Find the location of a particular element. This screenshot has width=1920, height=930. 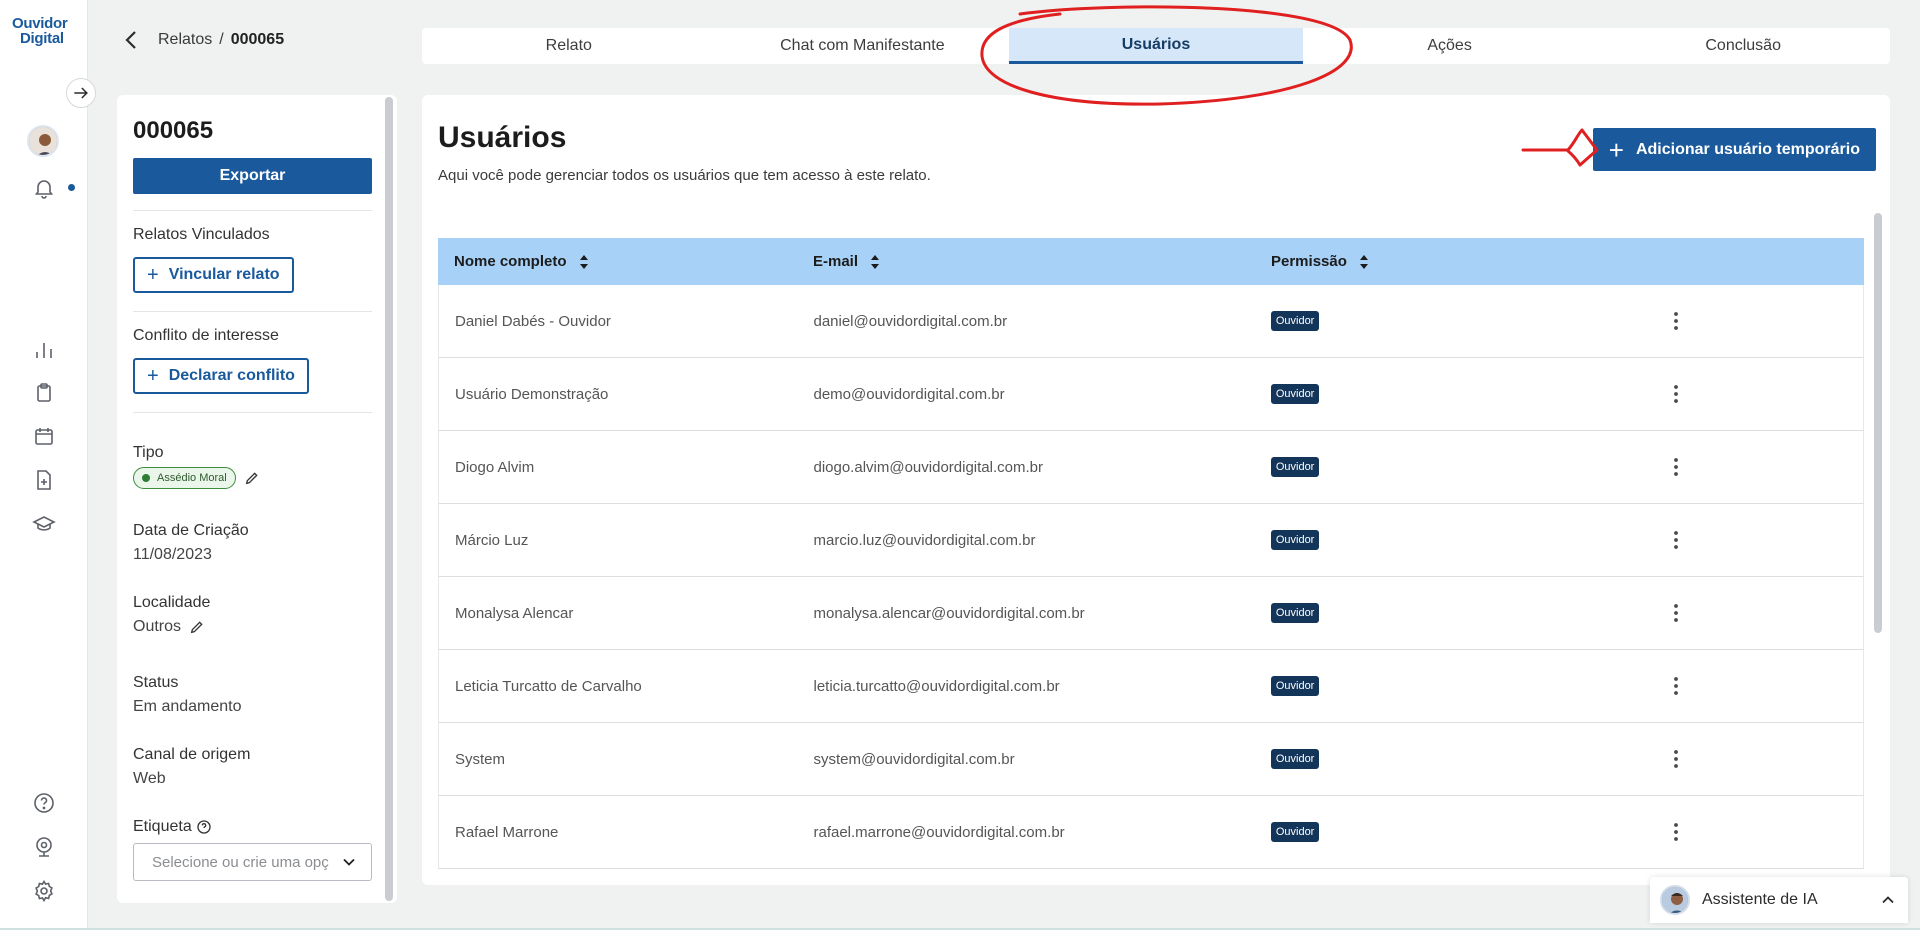

user-email-cell: demo@ouvidordigital.com.br is located at coordinates (909, 394).